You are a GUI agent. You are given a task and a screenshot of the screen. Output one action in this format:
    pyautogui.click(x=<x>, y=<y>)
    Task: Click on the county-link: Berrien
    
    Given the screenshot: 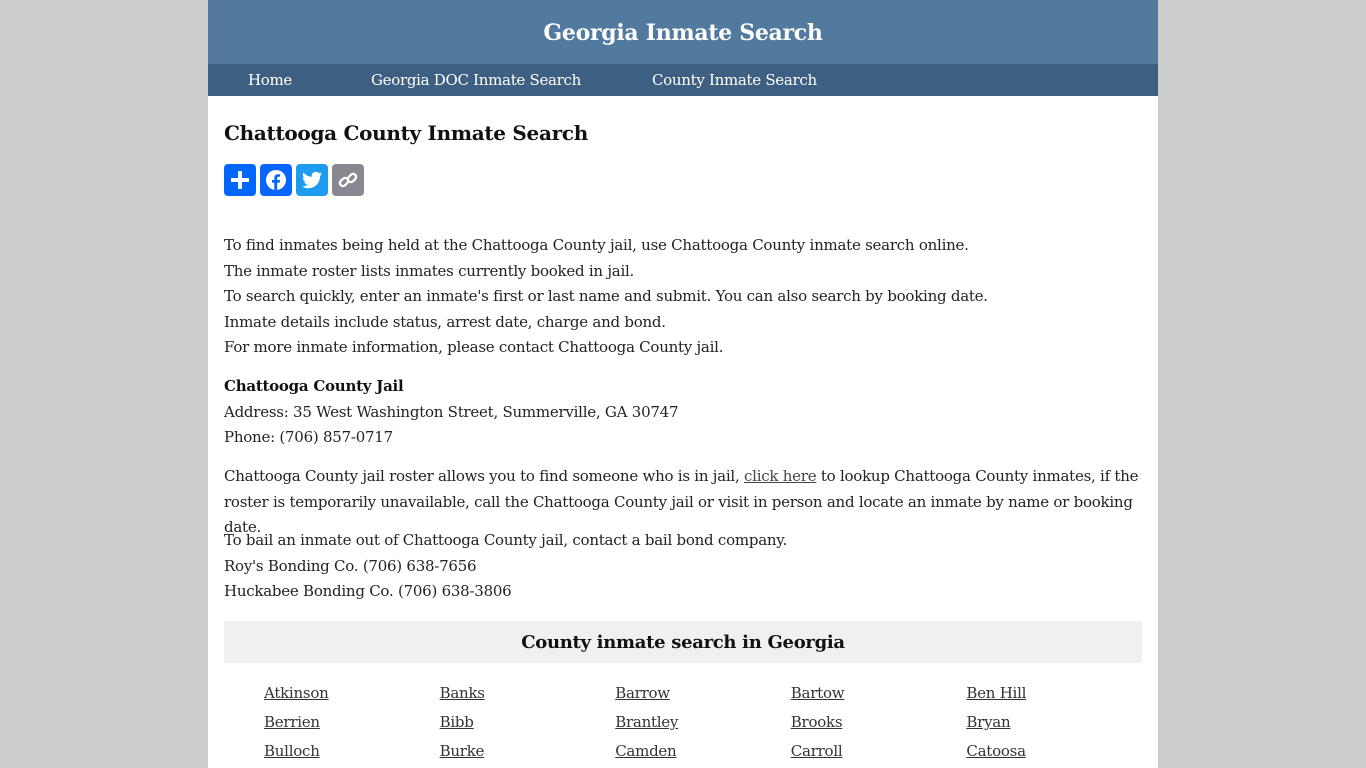 What is the action you would take?
    pyautogui.click(x=352, y=722)
    